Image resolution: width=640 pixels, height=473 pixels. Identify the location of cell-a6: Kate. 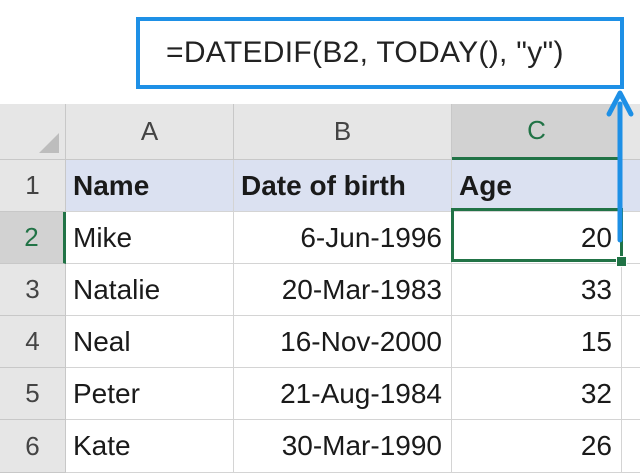
(150, 446).